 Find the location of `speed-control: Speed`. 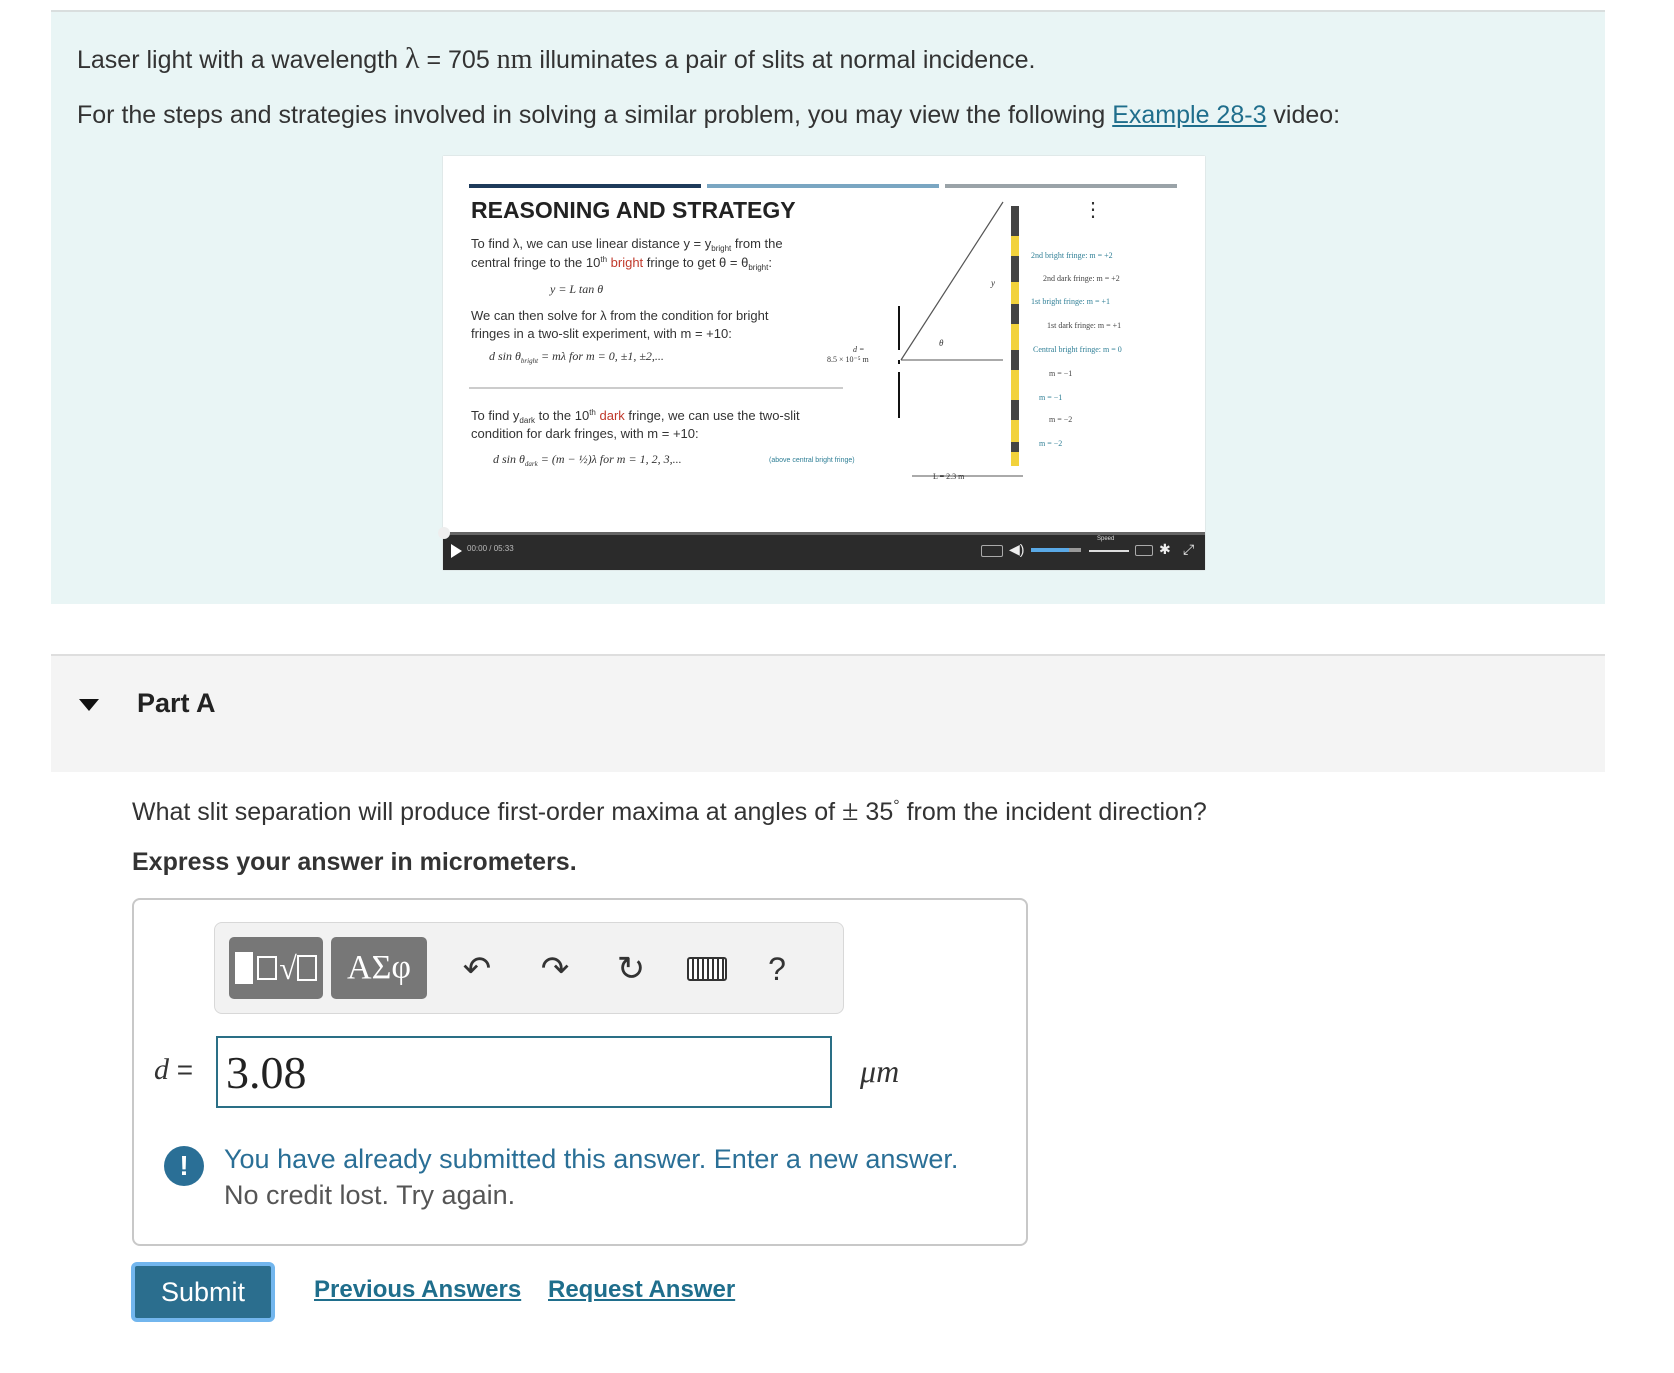

speed-control: Speed is located at coordinates (1109, 546).